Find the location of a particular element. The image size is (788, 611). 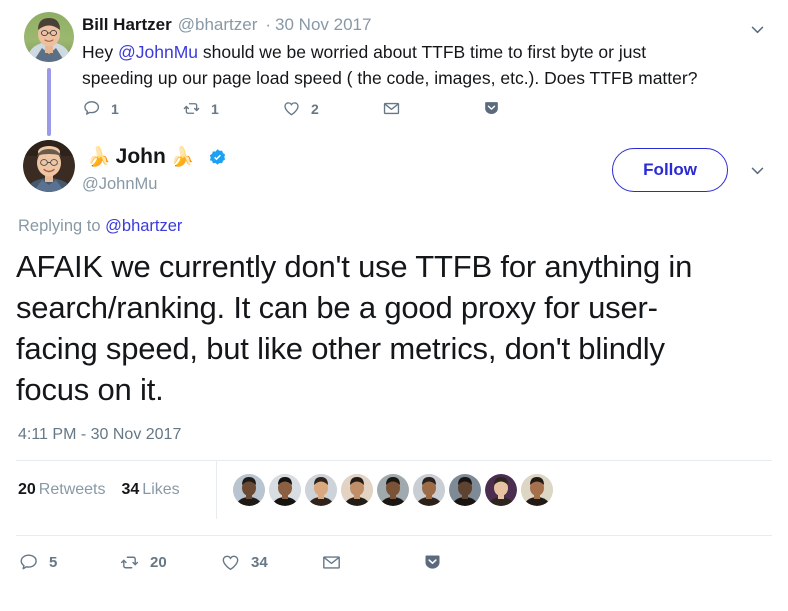

parent-tweet-avatar-column is located at coordinates (49, 74).